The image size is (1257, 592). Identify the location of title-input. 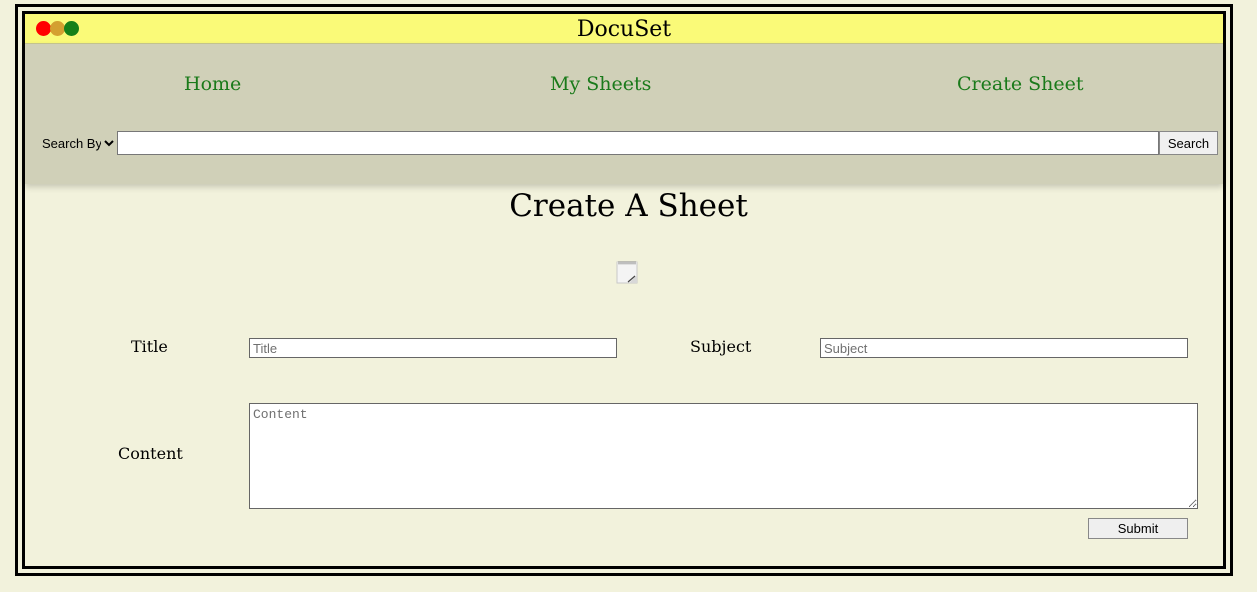
(433, 348).